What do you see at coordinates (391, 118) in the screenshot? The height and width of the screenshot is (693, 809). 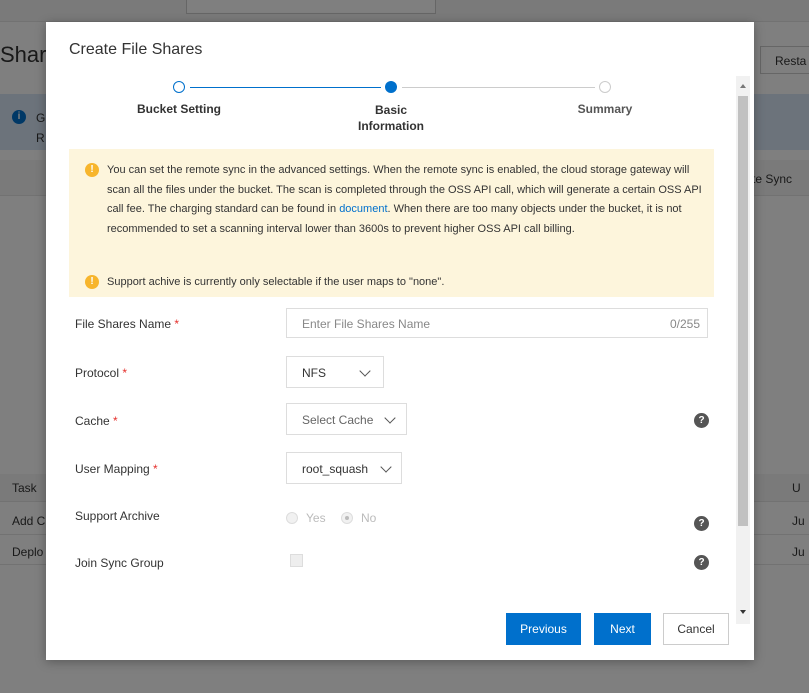 I see `step-basic-information-label: Basic Information` at bounding box center [391, 118].